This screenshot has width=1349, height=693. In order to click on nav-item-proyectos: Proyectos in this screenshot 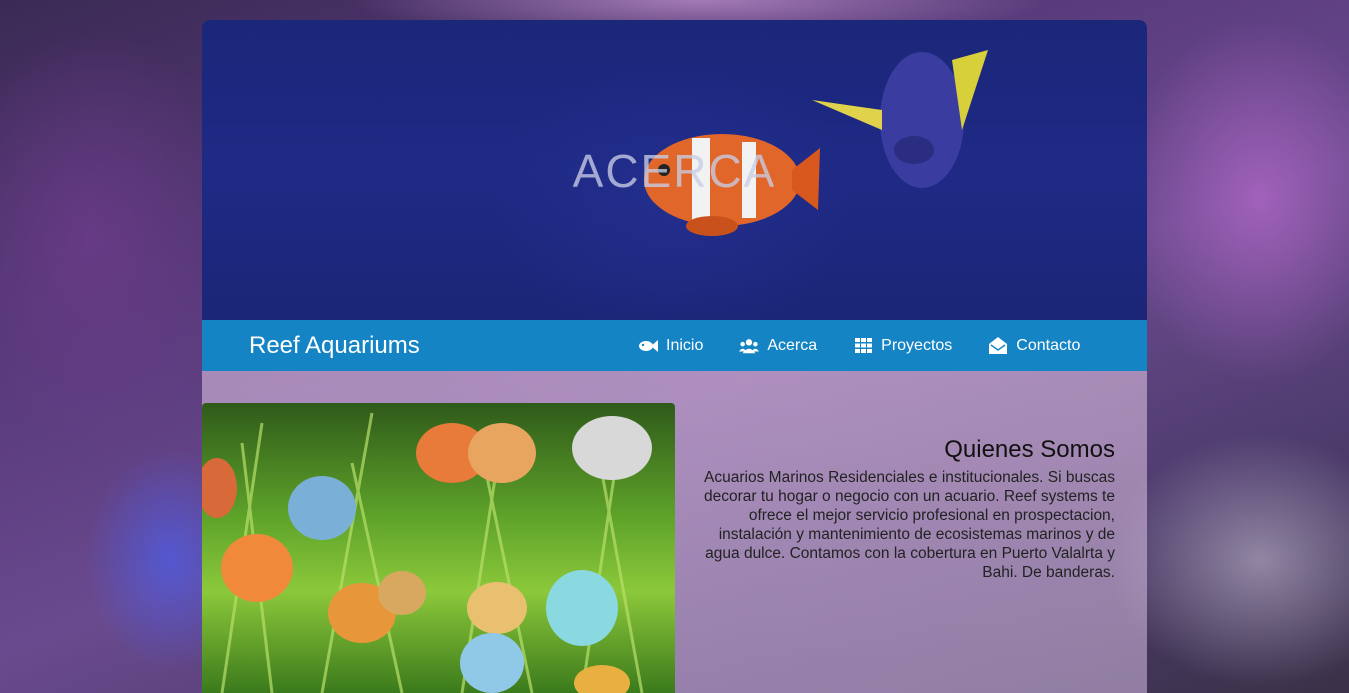, I will do `click(902, 346)`.